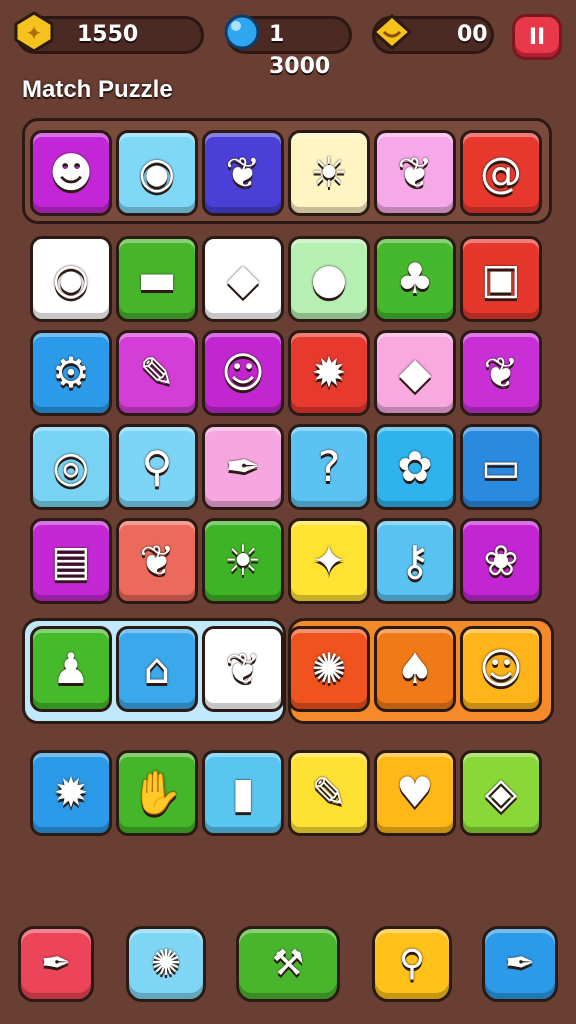 The height and width of the screenshot is (1024, 576). What do you see at coordinates (472, 34) in the screenshot?
I see `star-value: 00` at bounding box center [472, 34].